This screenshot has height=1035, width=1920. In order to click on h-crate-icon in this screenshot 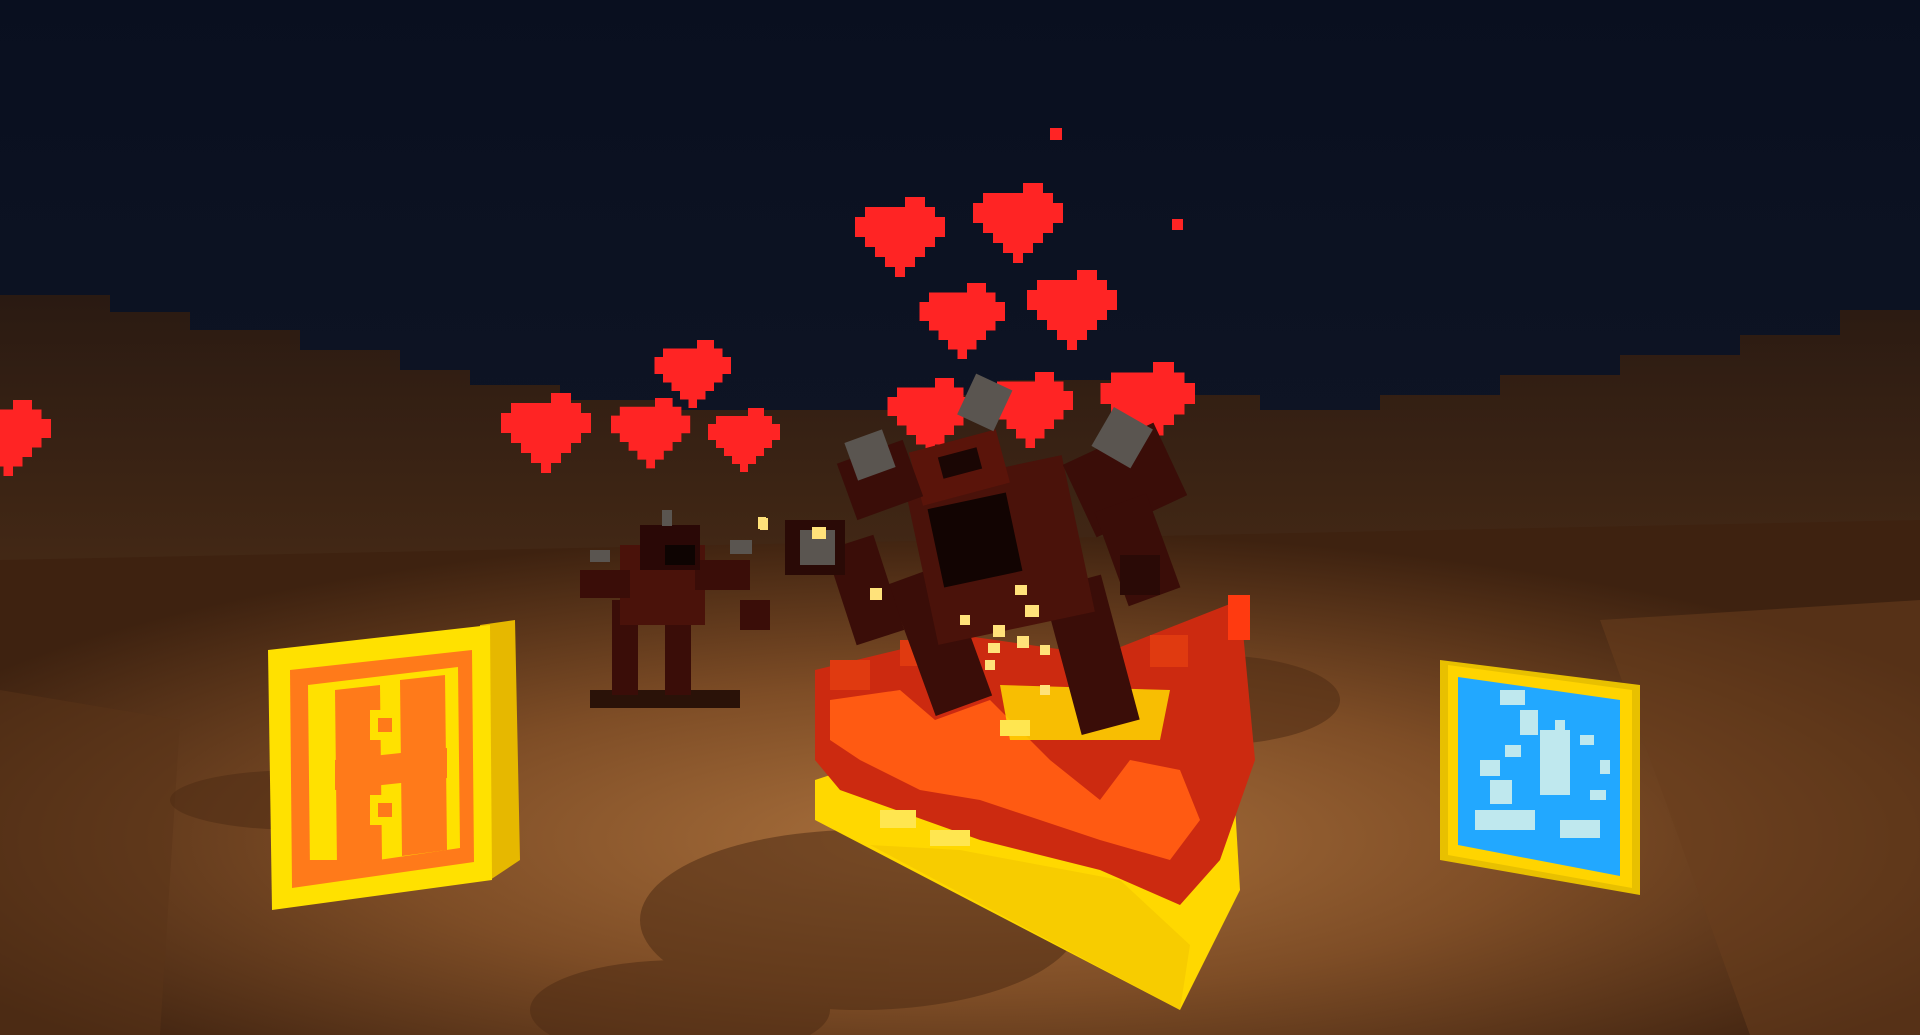, I will do `click(394, 765)`.